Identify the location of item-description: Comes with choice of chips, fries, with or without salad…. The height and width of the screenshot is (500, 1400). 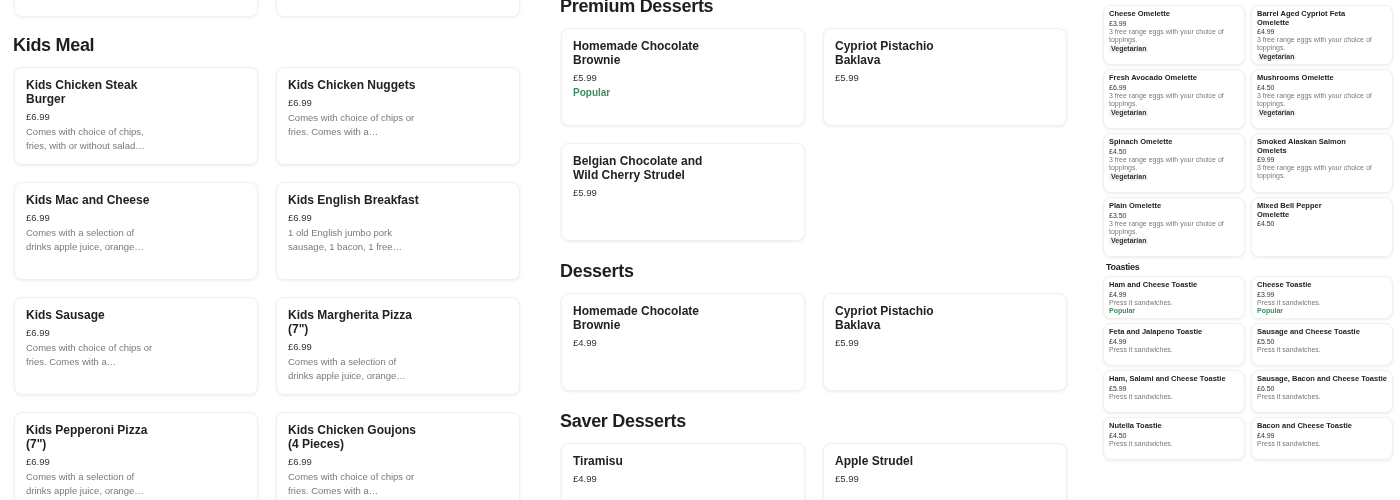
(86, 138).